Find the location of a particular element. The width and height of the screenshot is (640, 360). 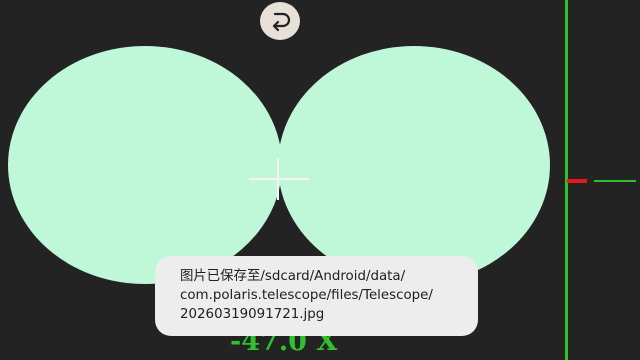

level-indicator-line is located at coordinates (615, 181).